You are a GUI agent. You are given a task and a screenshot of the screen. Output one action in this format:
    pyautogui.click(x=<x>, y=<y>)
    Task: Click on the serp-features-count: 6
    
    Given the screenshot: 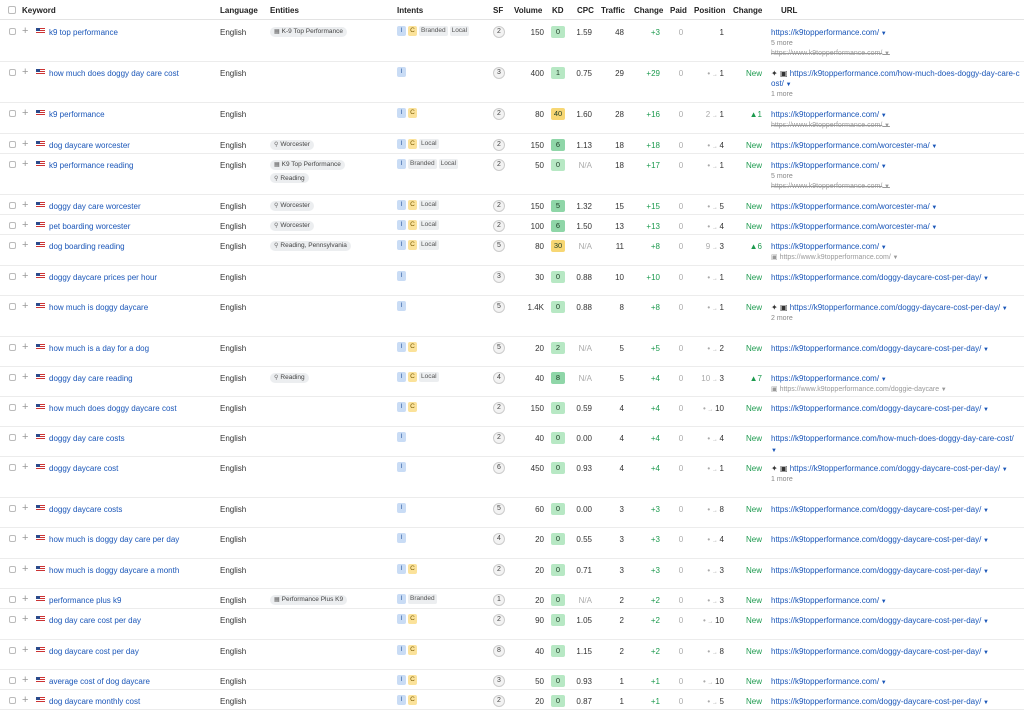 What is the action you would take?
    pyautogui.click(x=499, y=468)
    